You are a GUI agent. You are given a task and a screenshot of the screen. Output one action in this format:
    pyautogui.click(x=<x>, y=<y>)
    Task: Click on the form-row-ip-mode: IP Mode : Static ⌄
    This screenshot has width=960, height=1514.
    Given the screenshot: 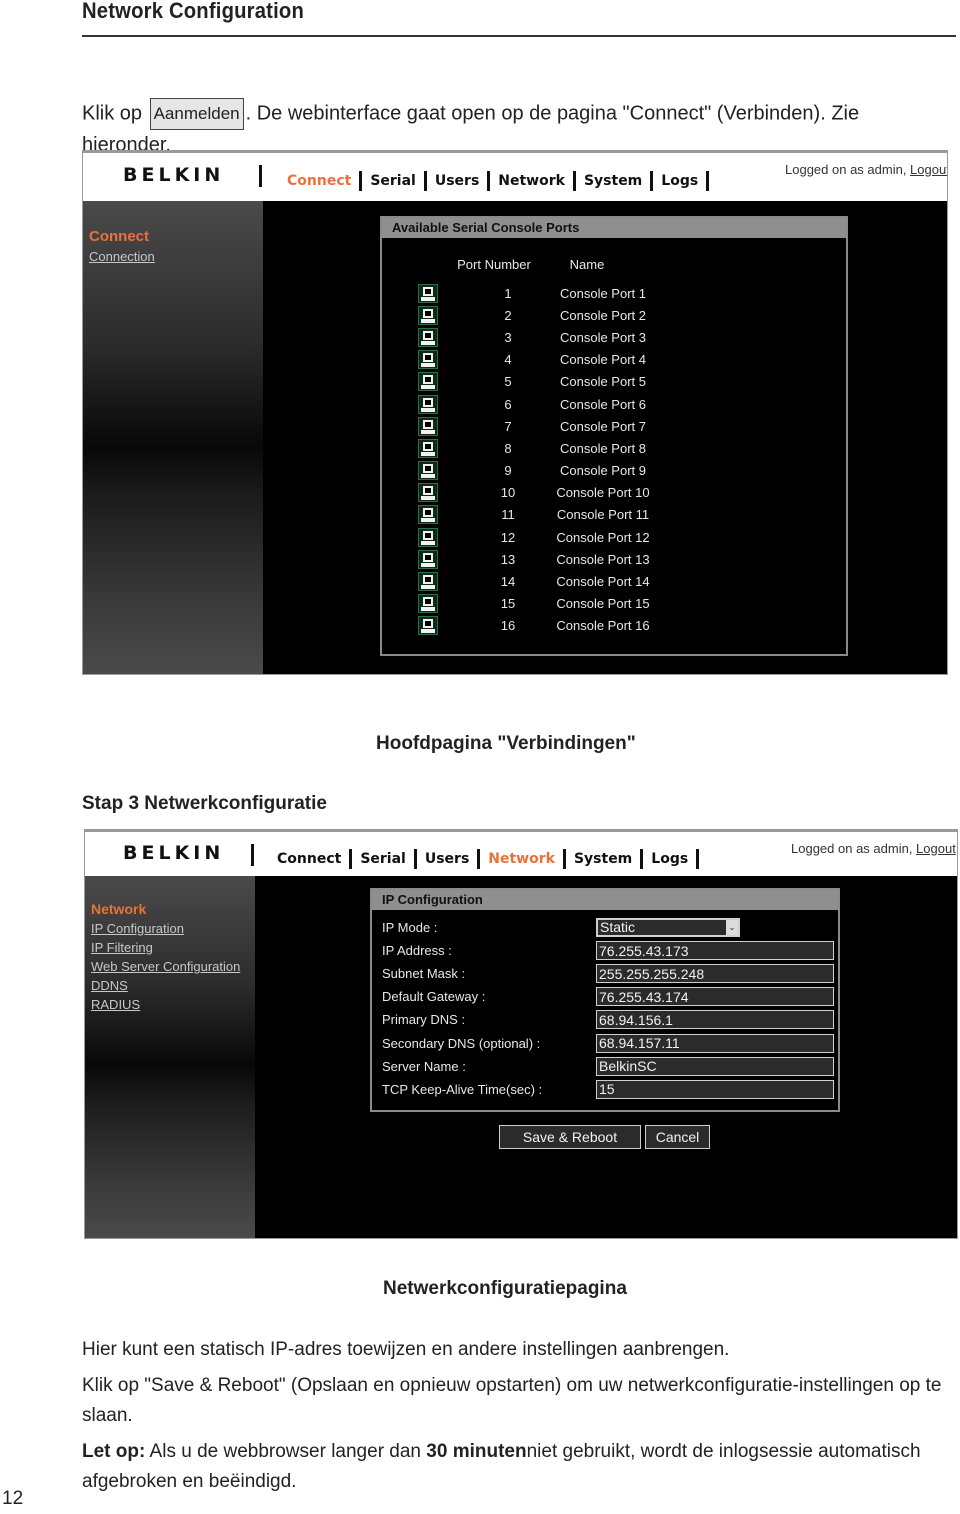 What is the action you would take?
    pyautogui.click(x=608, y=927)
    